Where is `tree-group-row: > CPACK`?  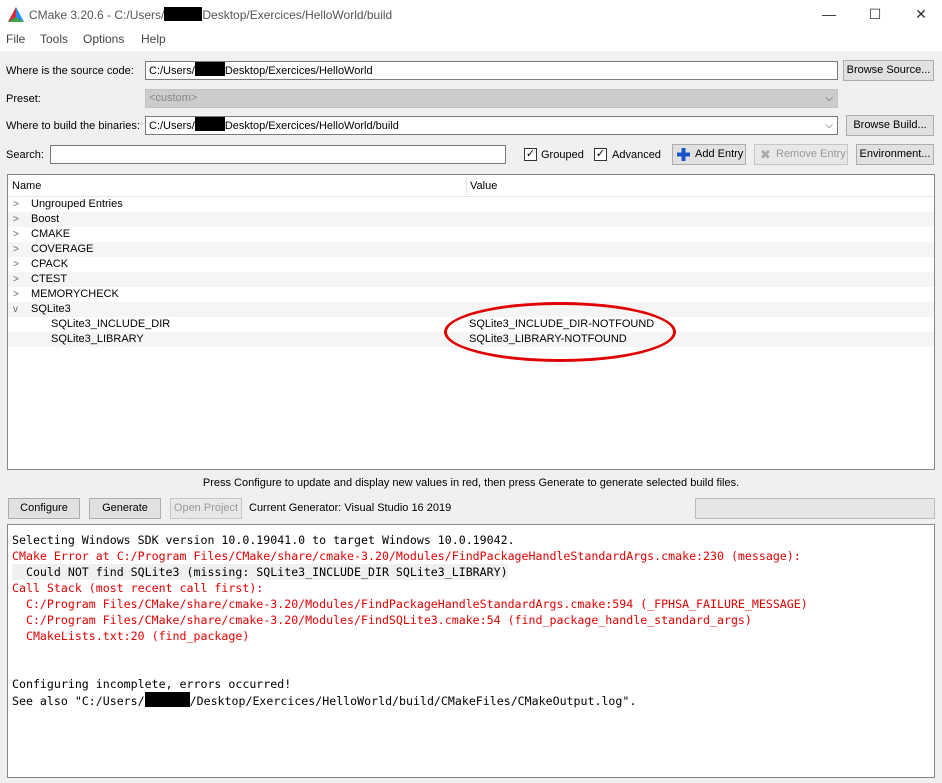
tree-group-row: > CPACK is located at coordinates (471, 264).